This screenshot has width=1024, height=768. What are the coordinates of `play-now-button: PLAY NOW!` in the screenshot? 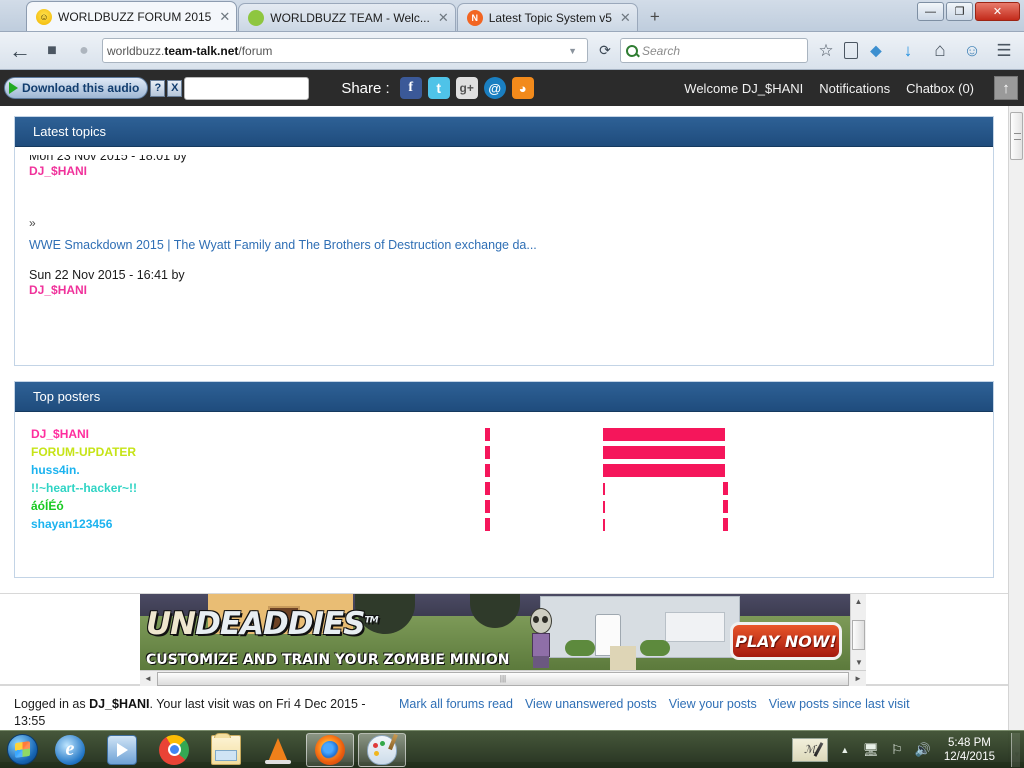 It's located at (786, 641).